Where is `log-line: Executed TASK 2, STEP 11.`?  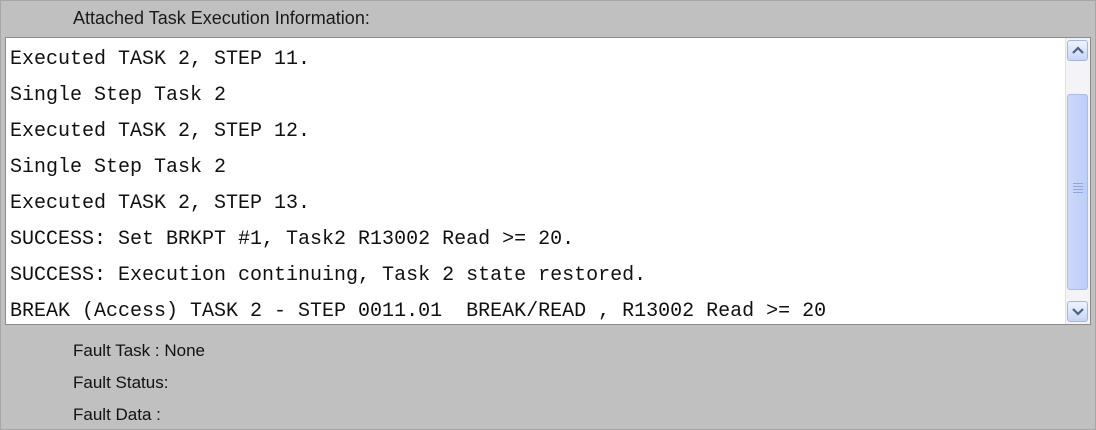 log-line: Executed TASK 2, STEP 11. is located at coordinates (160, 59).